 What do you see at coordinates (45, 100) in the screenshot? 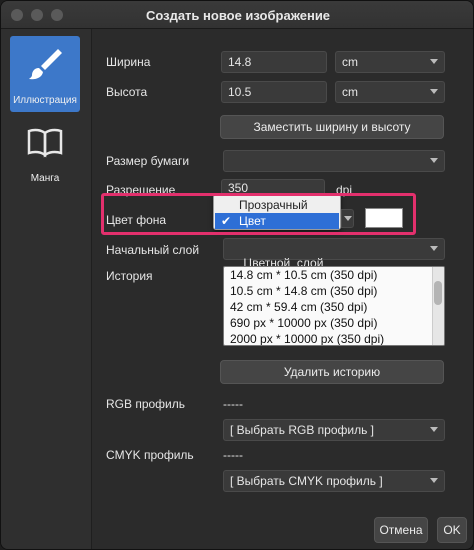
I see `sidebar-item-label: Иллюстрация` at bounding box center [45, 100].